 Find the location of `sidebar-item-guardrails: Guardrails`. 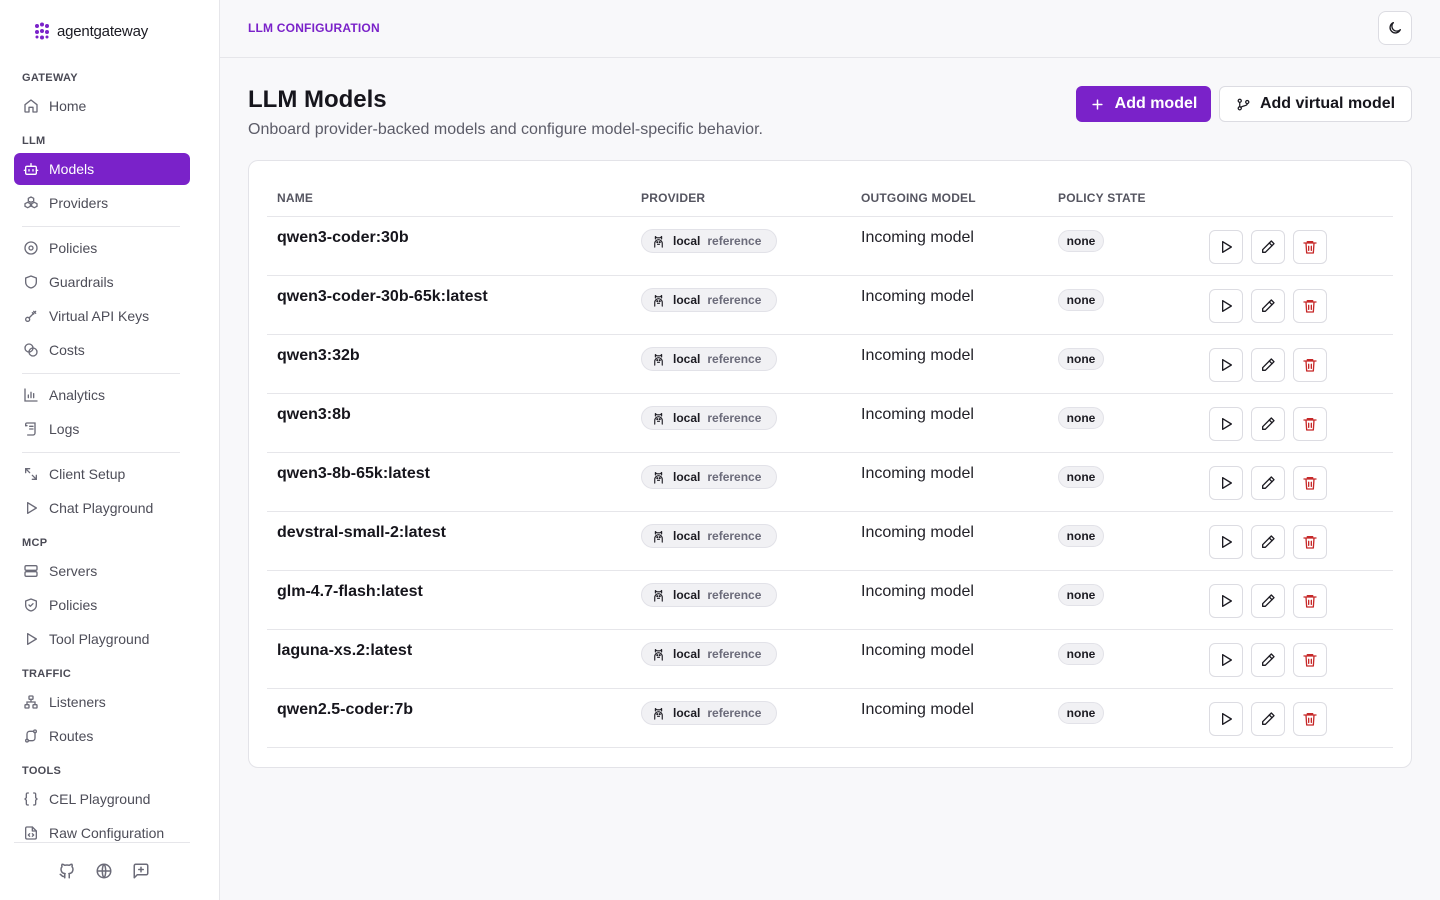

sidebar-item-guardrails: Guardrails is located at coordinates (102, 282).